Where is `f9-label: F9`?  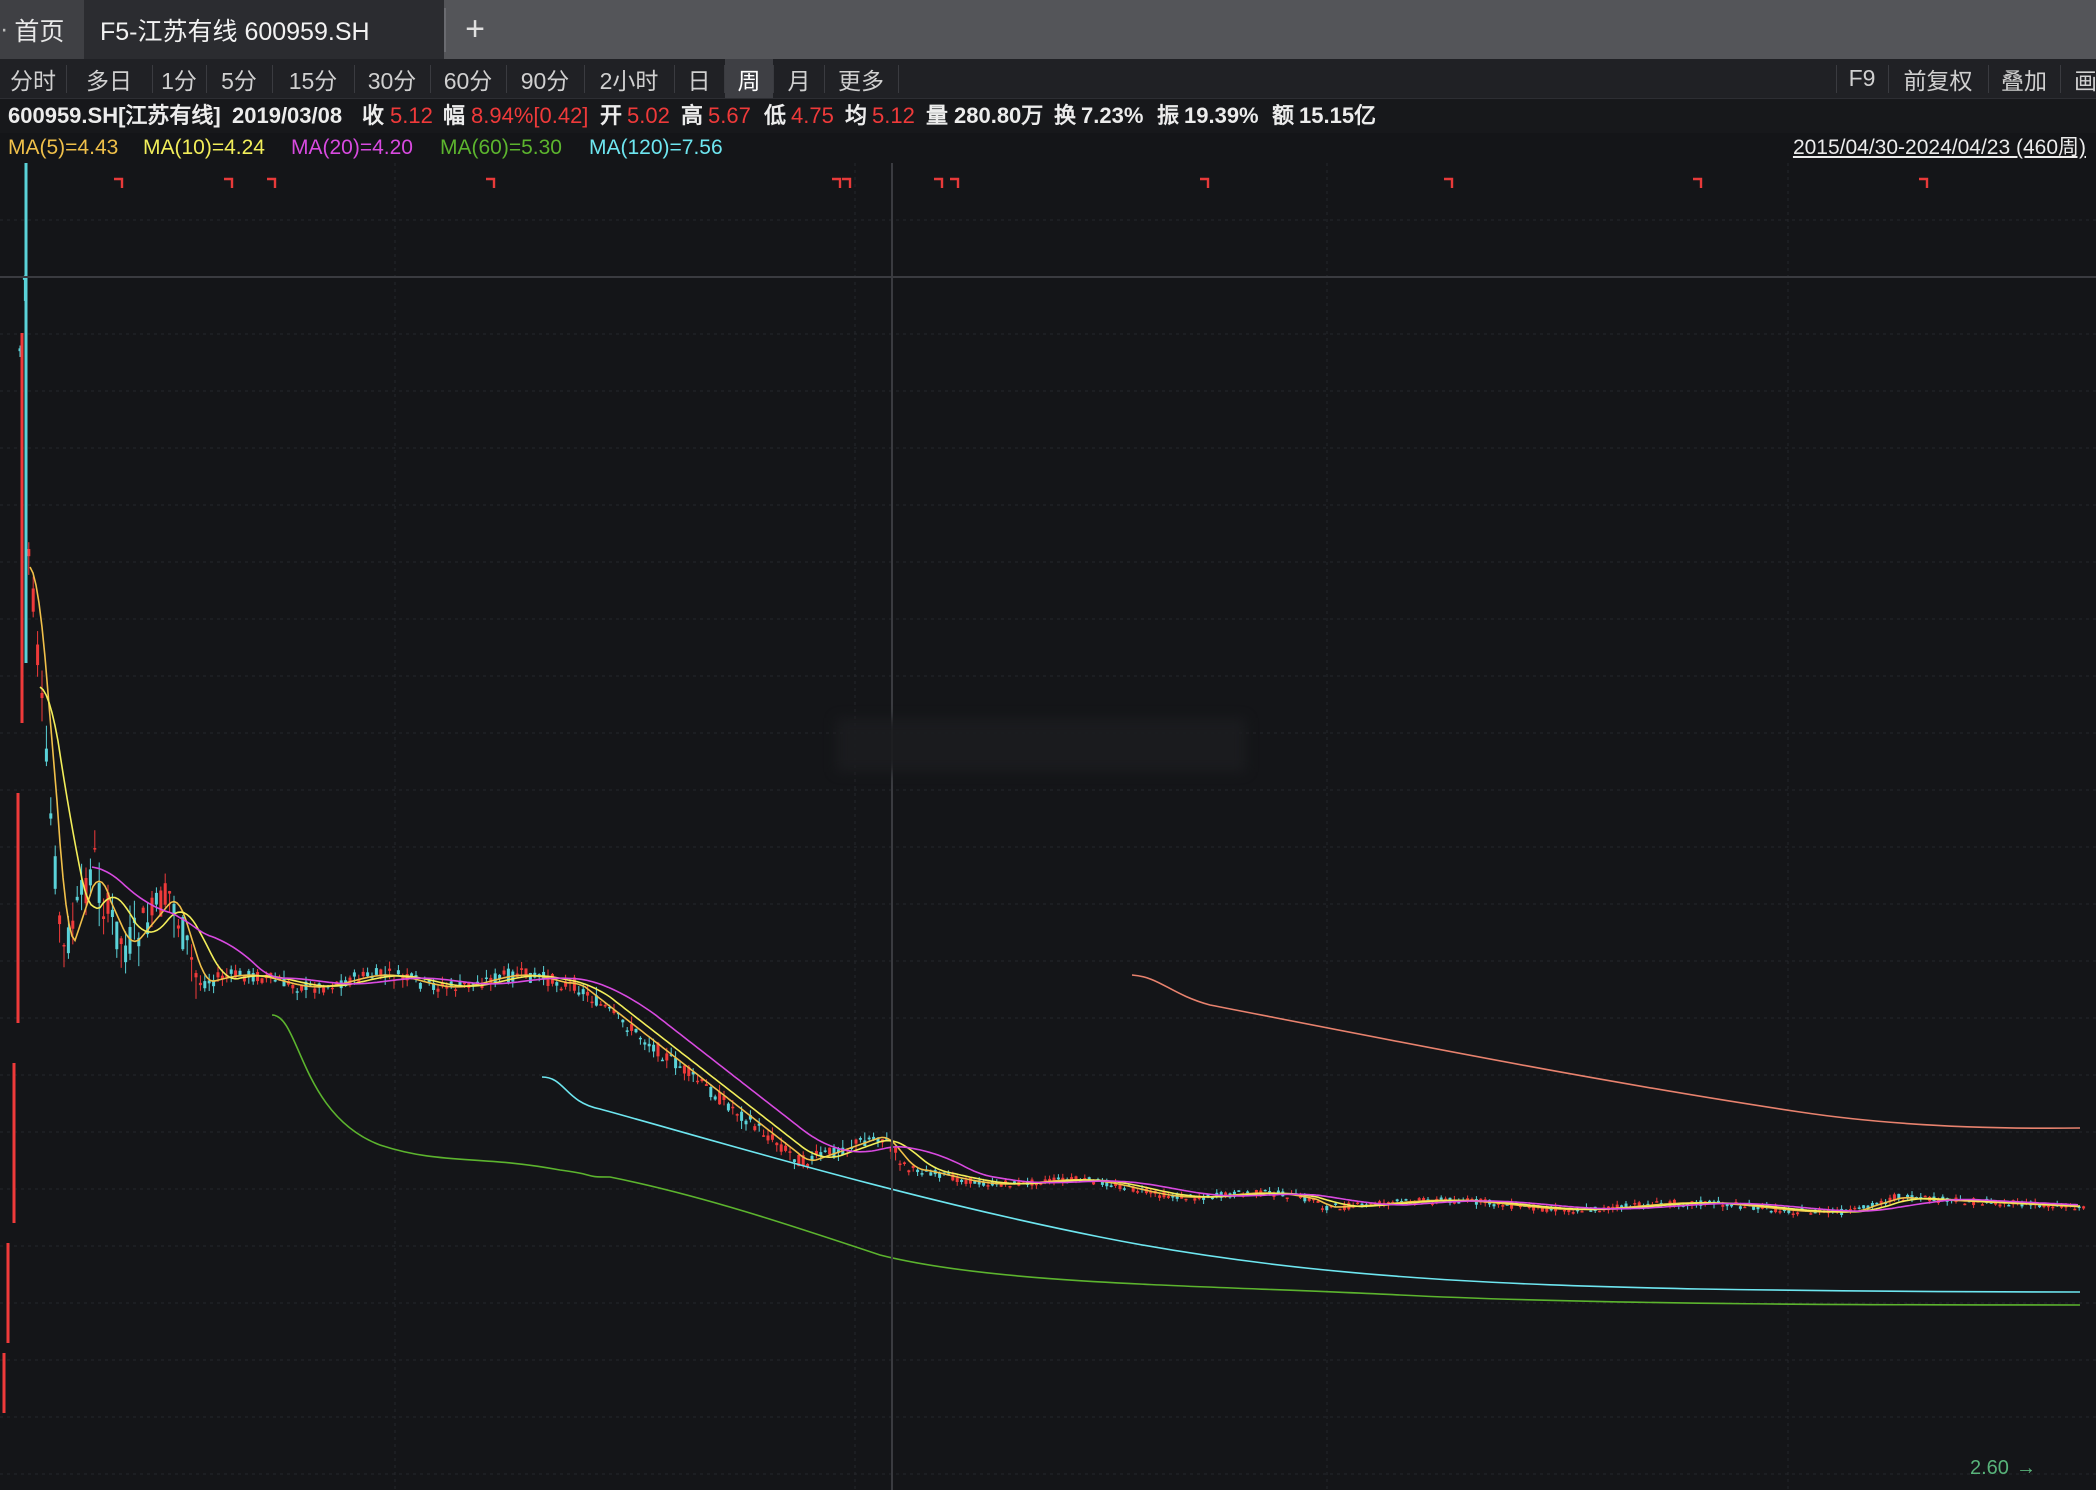
f9-label: F9 is located at coordinates (1862, 78).